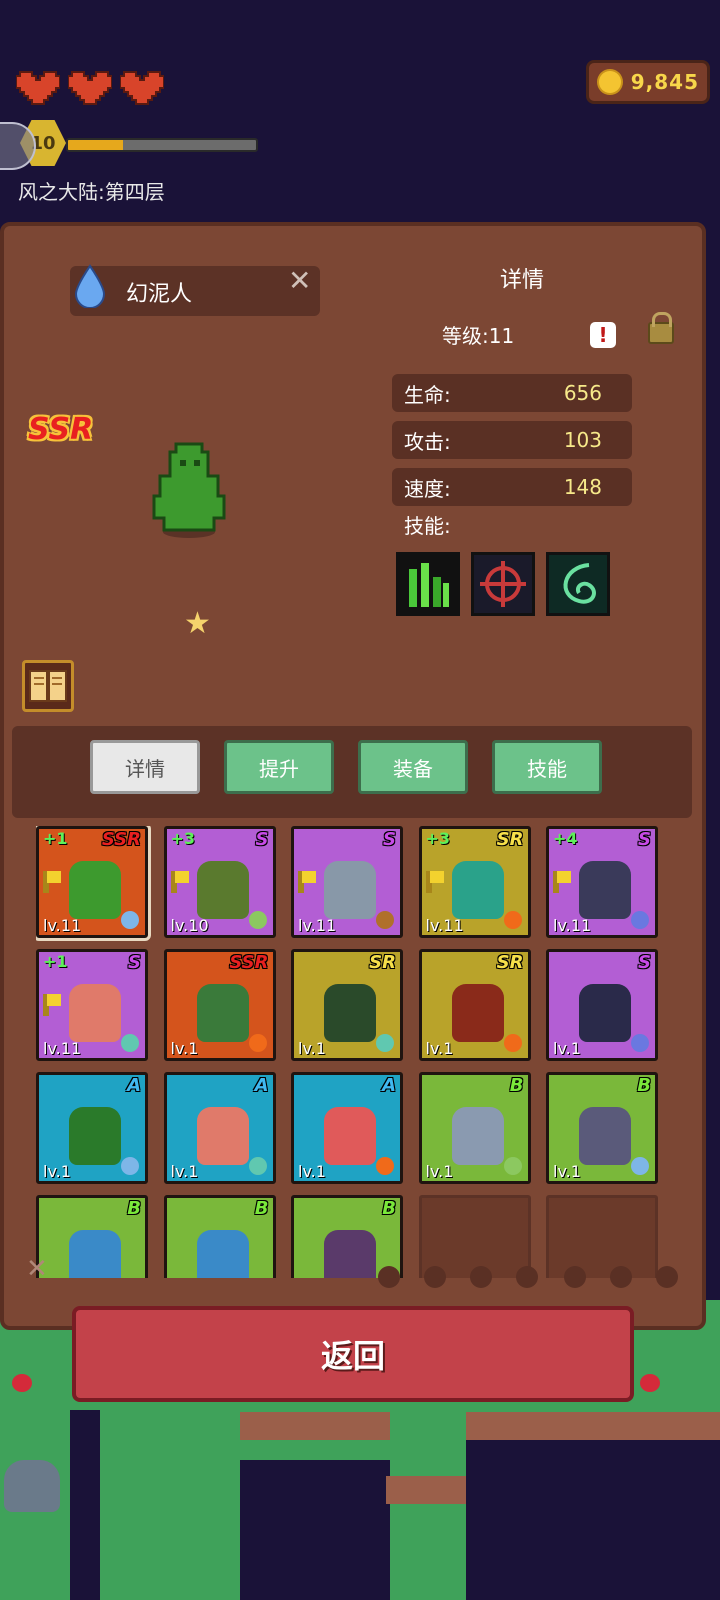 This screenshot has height=1600, width=720. What do you see at coordinates (481, 1277) in the screenshot?
I see `water-filter-icon` at bounding box center [481, 1277].